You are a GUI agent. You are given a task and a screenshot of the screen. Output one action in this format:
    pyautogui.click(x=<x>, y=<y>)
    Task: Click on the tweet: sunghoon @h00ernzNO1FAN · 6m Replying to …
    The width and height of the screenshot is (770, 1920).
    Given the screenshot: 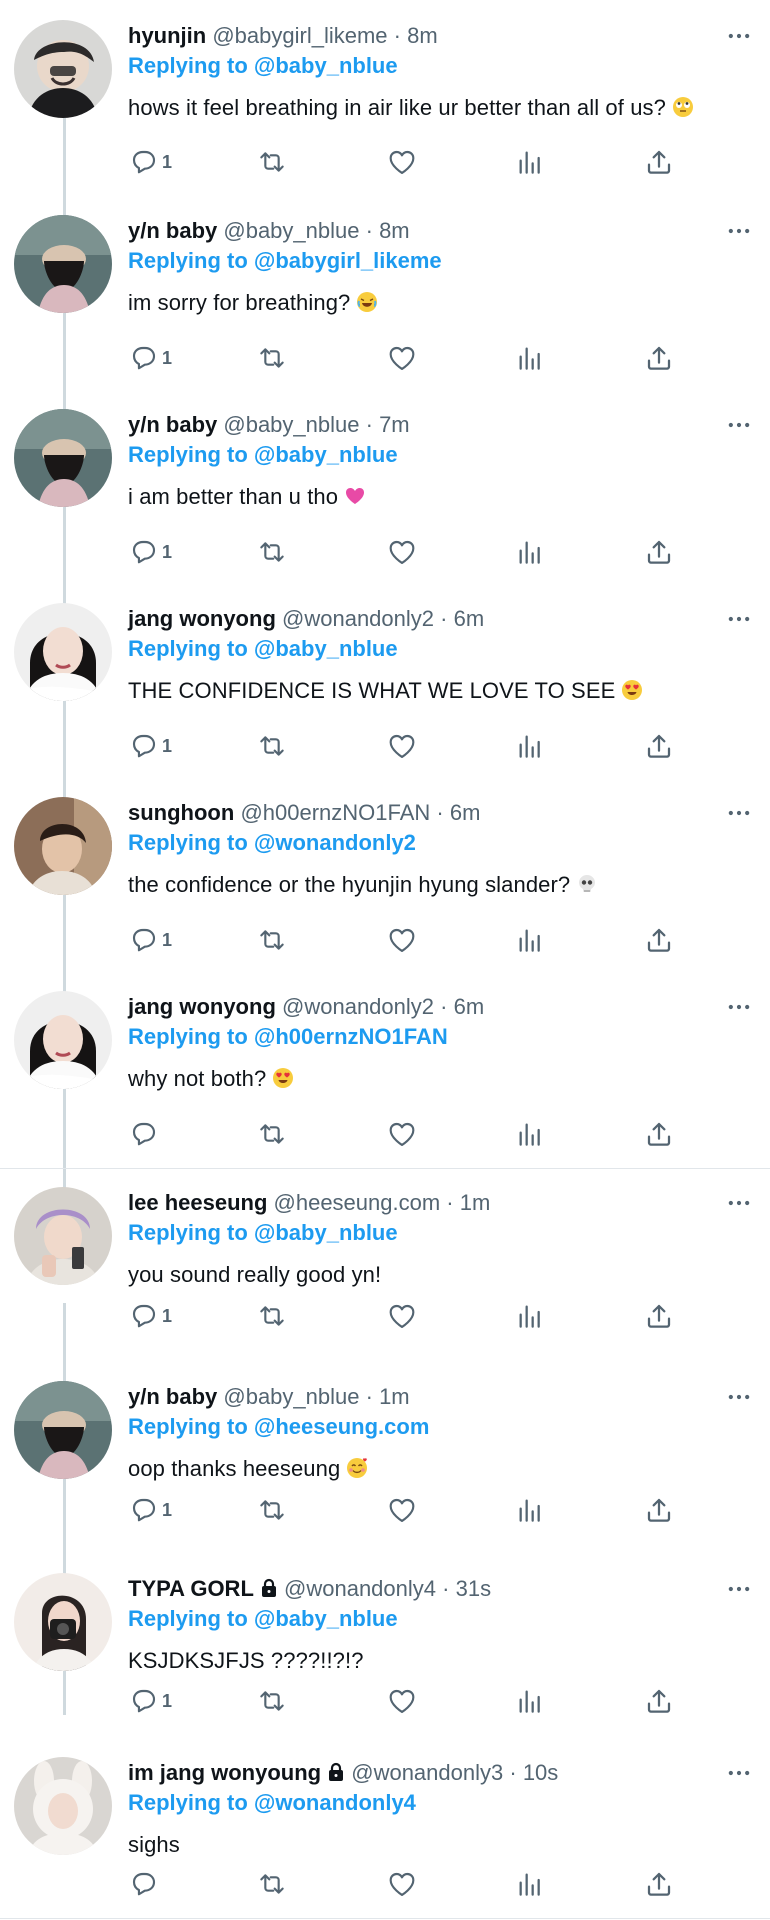 What is the action you would take?
    pyautogui.click(x=385, y=872)
    